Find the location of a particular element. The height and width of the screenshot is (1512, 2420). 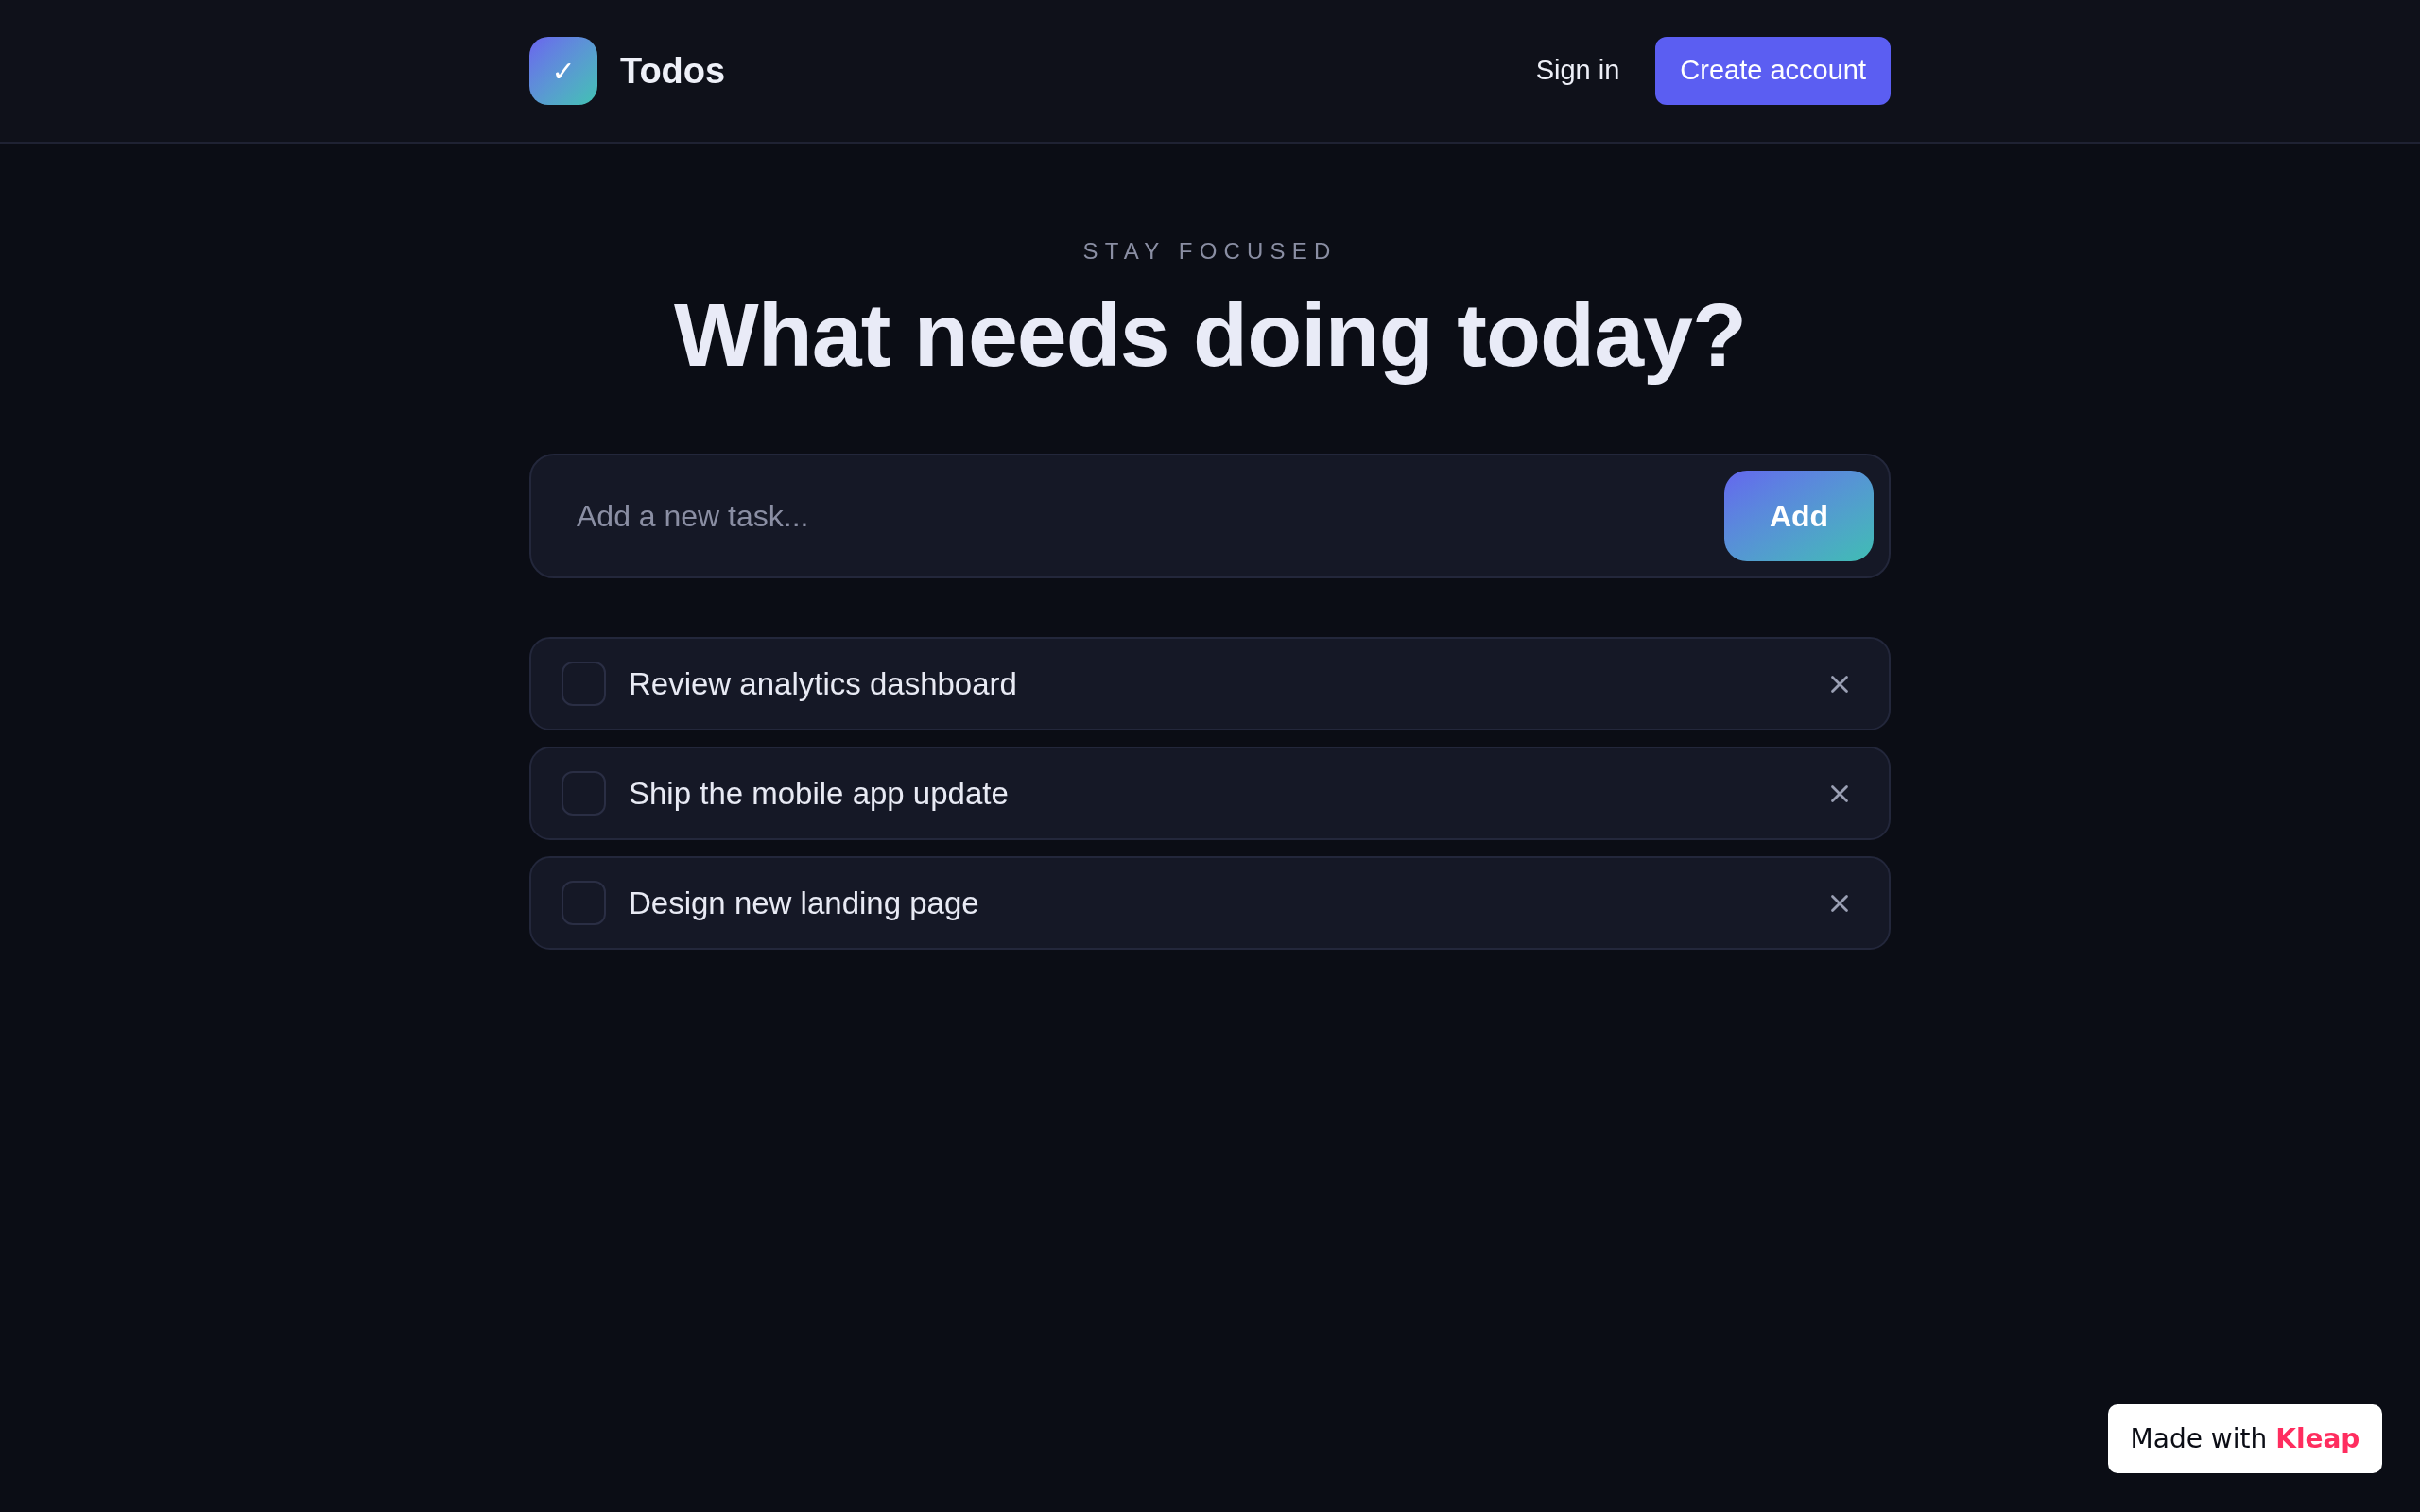

sign-in-link: Sign in is located at coordinates (1577, 71).